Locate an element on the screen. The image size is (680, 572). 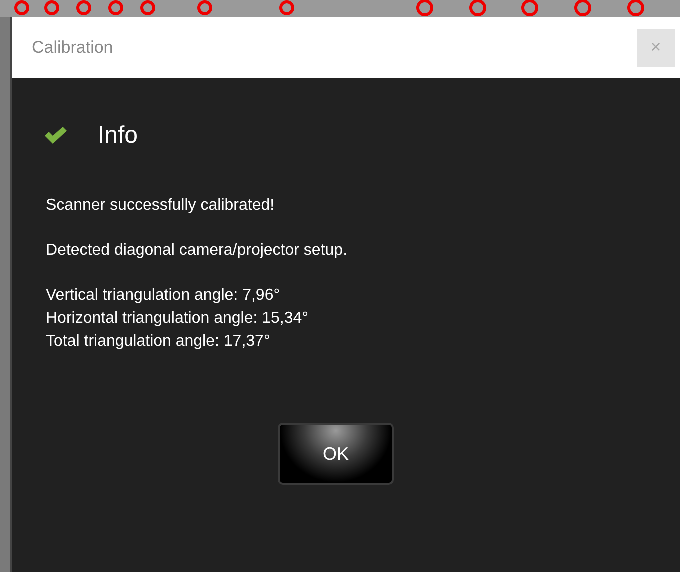
message-text: Scanner successfully calibrated! is located at coordinates (161, 206).